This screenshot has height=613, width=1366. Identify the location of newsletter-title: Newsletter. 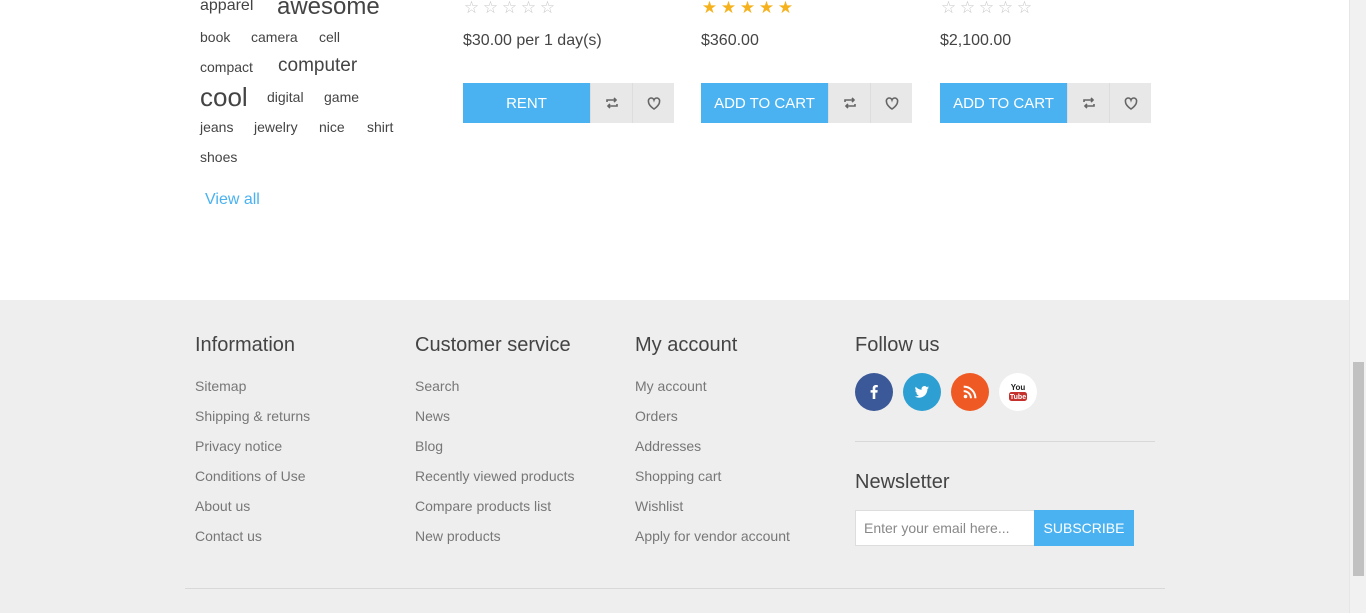
(902, 482).